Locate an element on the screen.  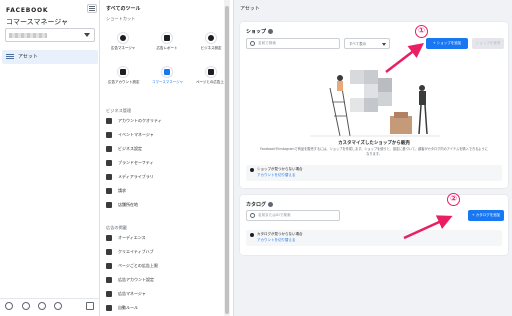
shortcuts-label: ショートカット is located at coordinates (121, 18).